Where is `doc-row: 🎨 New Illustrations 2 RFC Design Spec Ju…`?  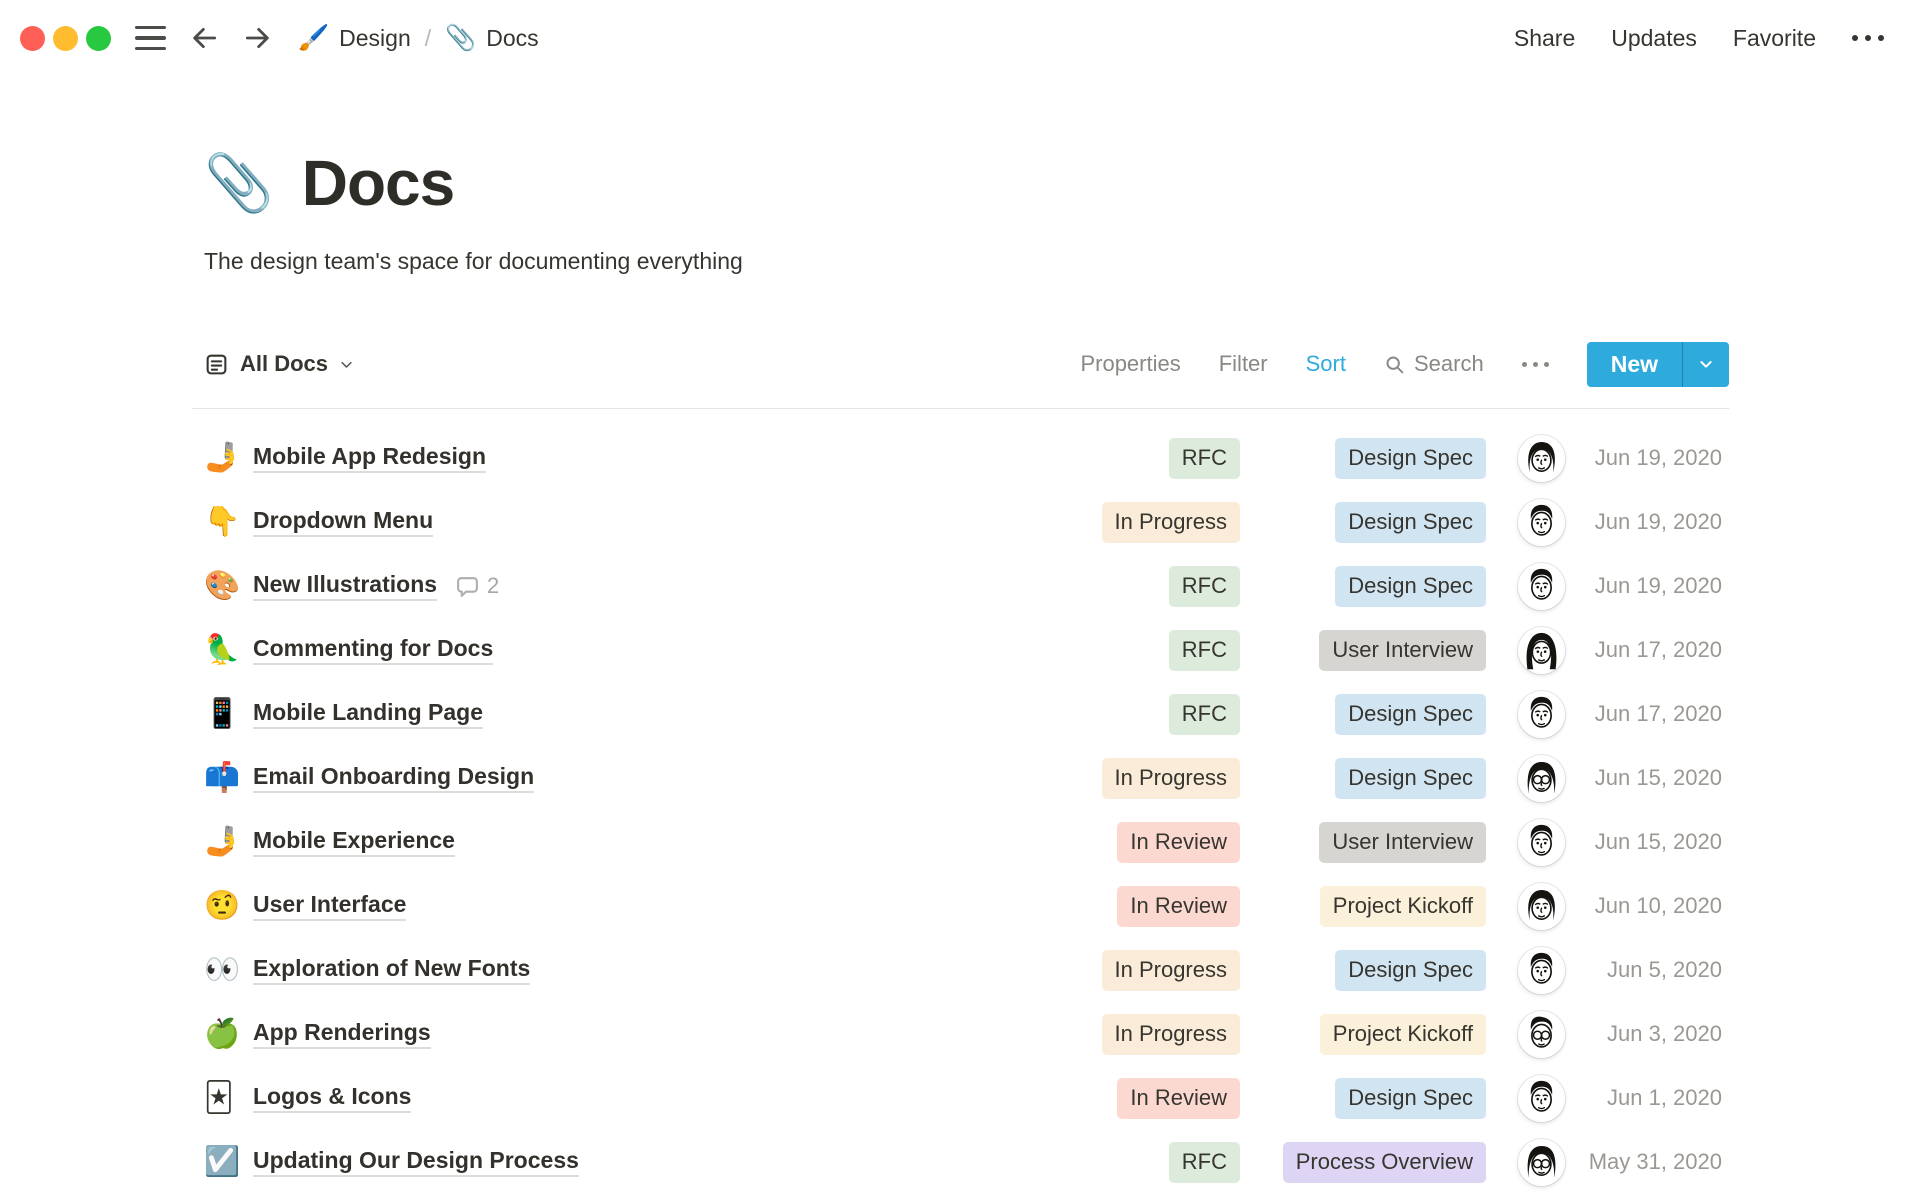 doc-row: 🎨 New Illustrations 2 RFC Design Spec Ju… is located at coordinates (960, 586).